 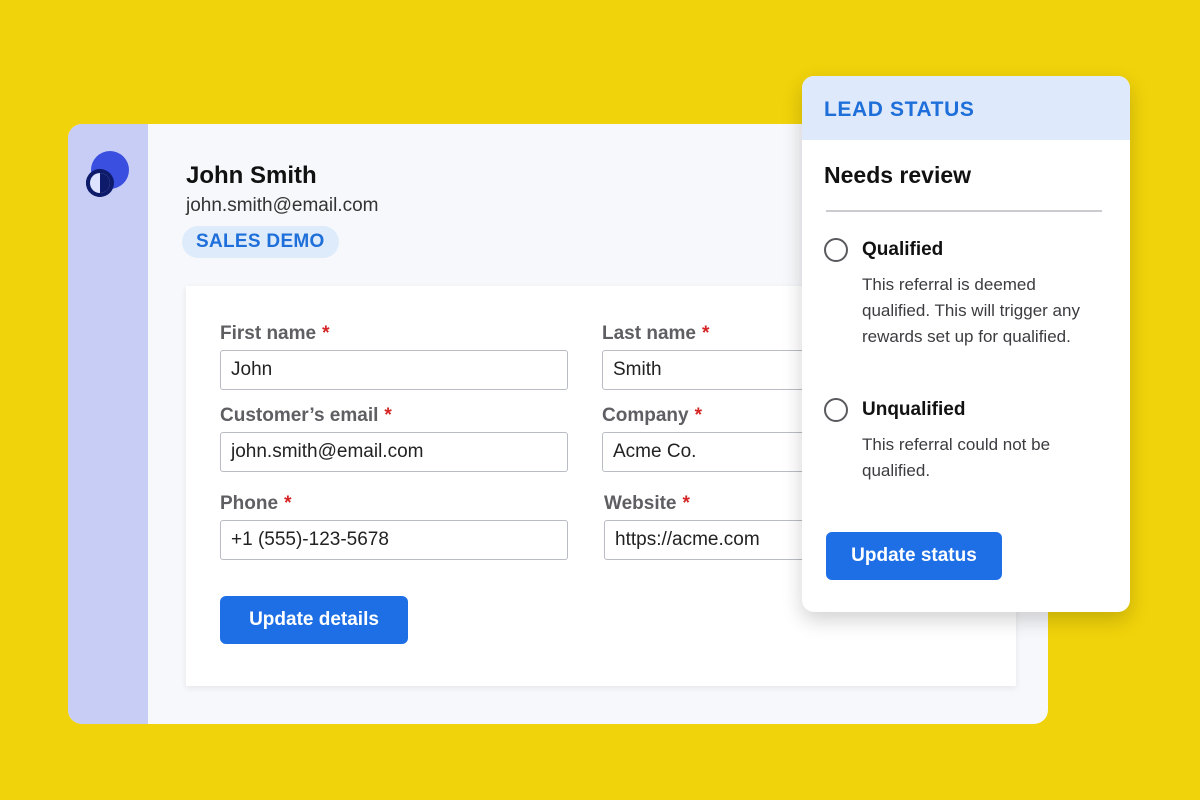 What do you see at coordinates (649, 333) in the screenshot?
I see `last-name-label: Last name` at bounding box center [649, 333].